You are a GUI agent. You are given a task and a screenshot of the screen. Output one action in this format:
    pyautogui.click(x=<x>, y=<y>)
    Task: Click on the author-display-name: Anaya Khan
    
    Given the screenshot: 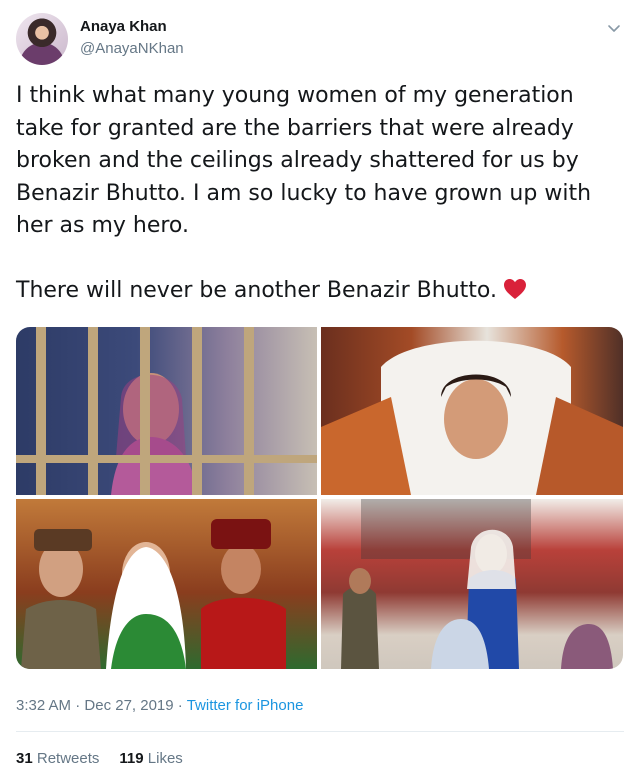 What is the action you would take?
    pyautogui.click(x=123, y=26)
    